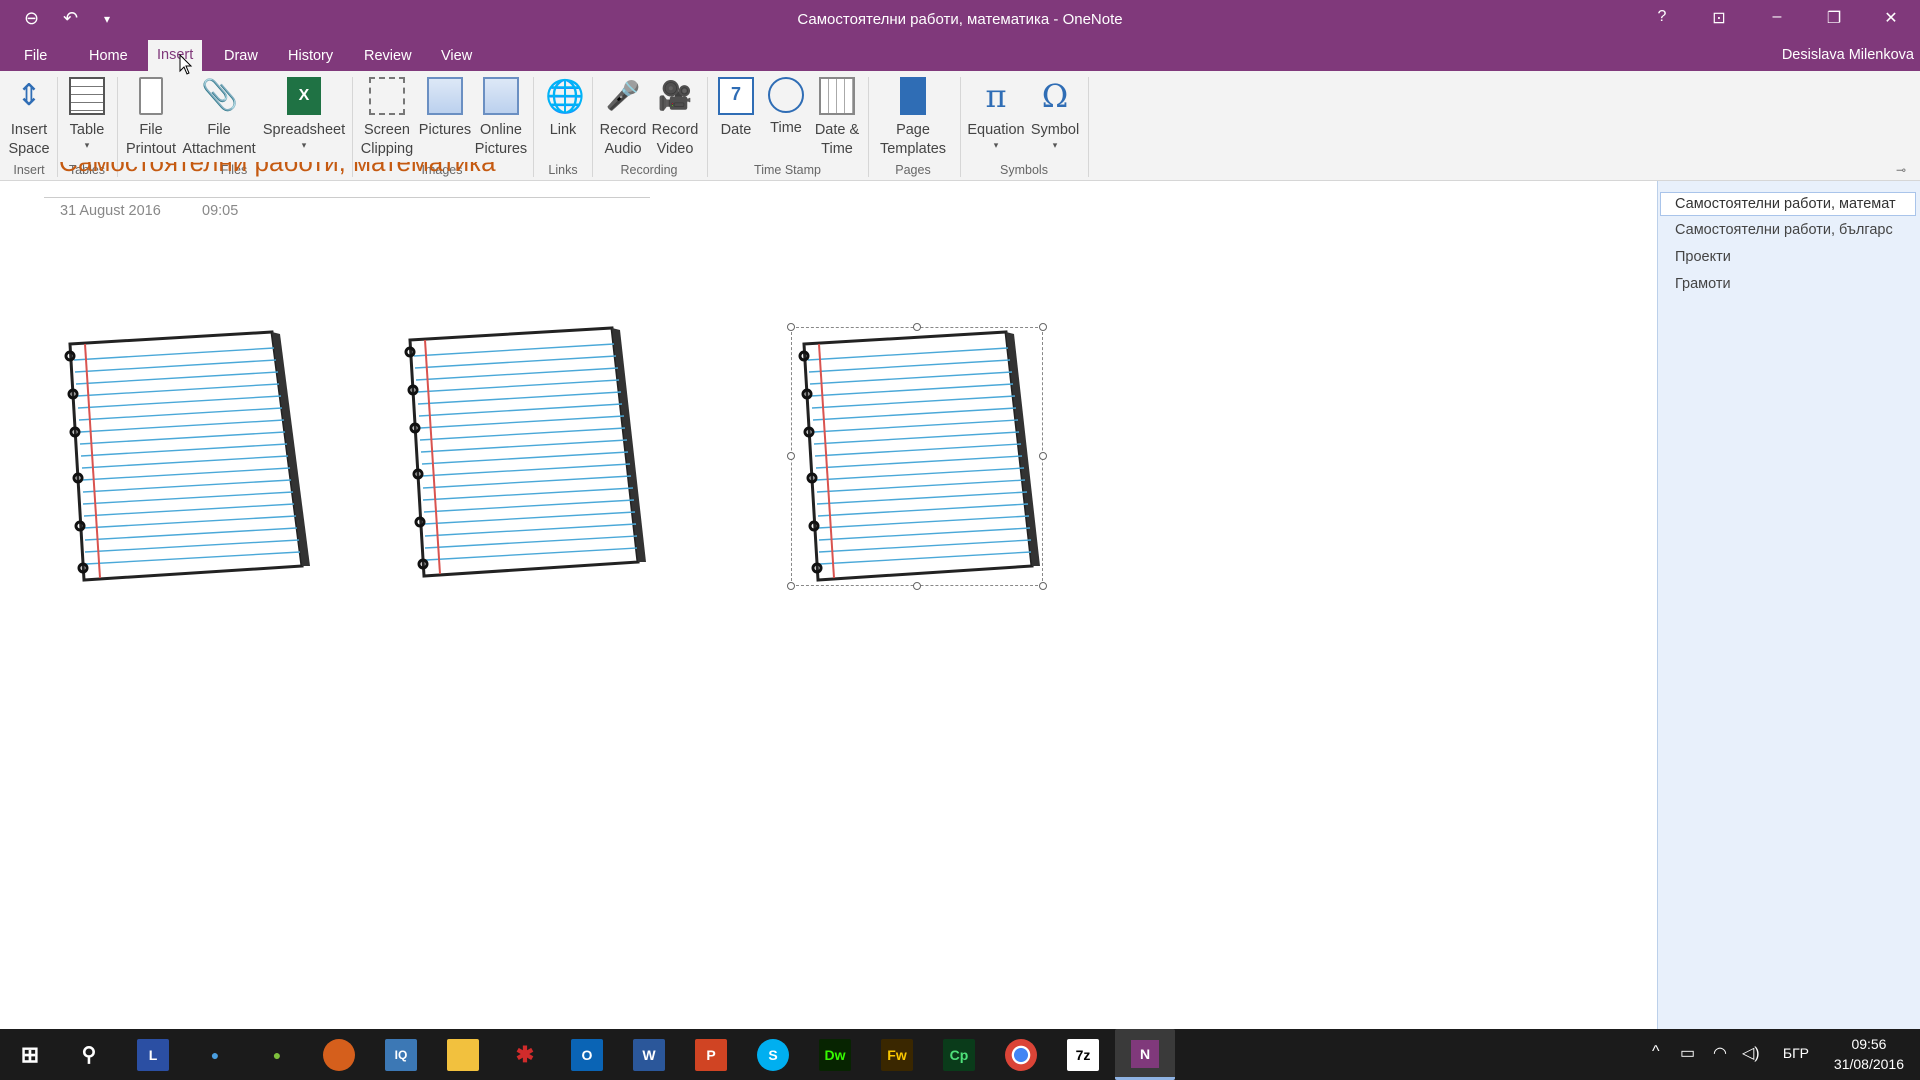 The width and height of the screenshot is (1920, 1080). I want to click on online-pictures-button: Online Pictures, so click(501, 118).